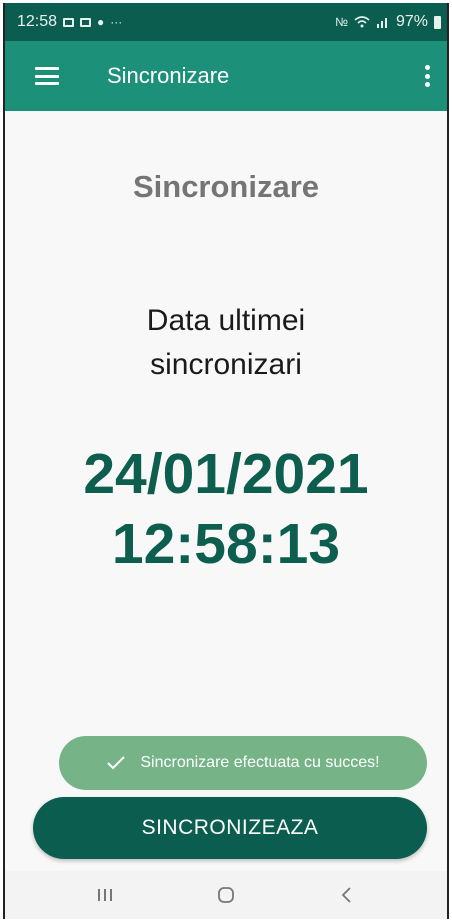 This screenshot has height=922, width=452. What do you see at coordinates (226, 343) in the screenshot?
I see `last-sync-label: Data ultimei sincronizari` at bounding box center [226, 343].